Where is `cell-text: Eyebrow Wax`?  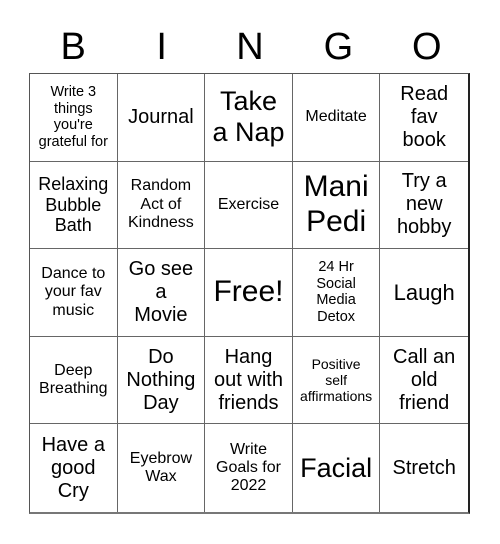 cell-text: Eyebrow Wax is located at coordinates (161, 467).